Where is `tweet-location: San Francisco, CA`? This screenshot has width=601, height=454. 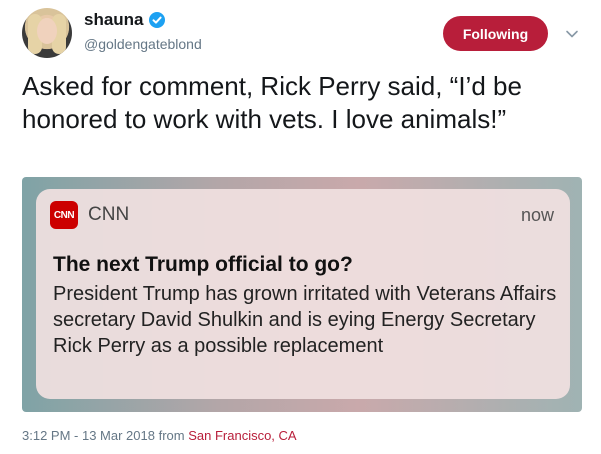 tweet-location: San Francisco, CA is located at coordinates (242, 435).